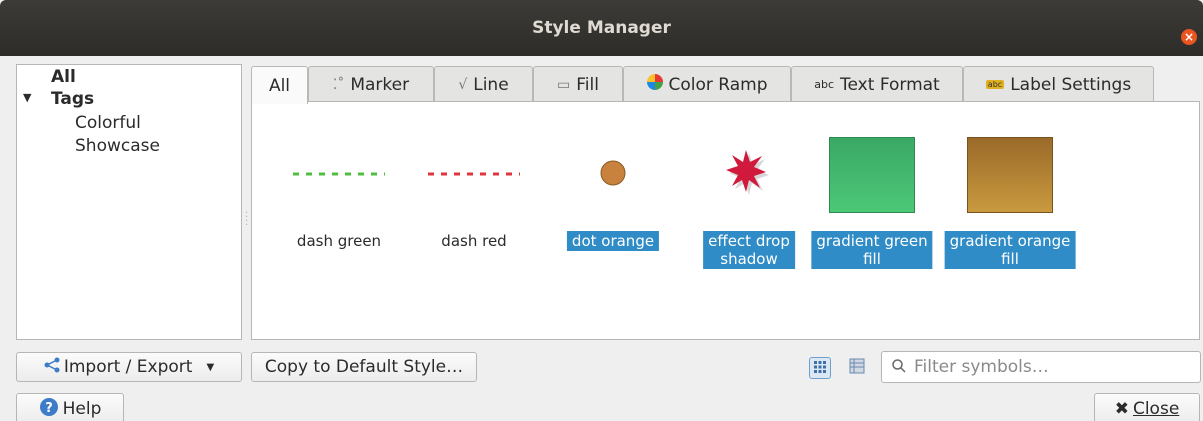 This screenshot has width=1203, height=421. What do you see at coordinates (1049, 367) in the screenshot?
I see `filter-input` at bounding box center [1049, 367].